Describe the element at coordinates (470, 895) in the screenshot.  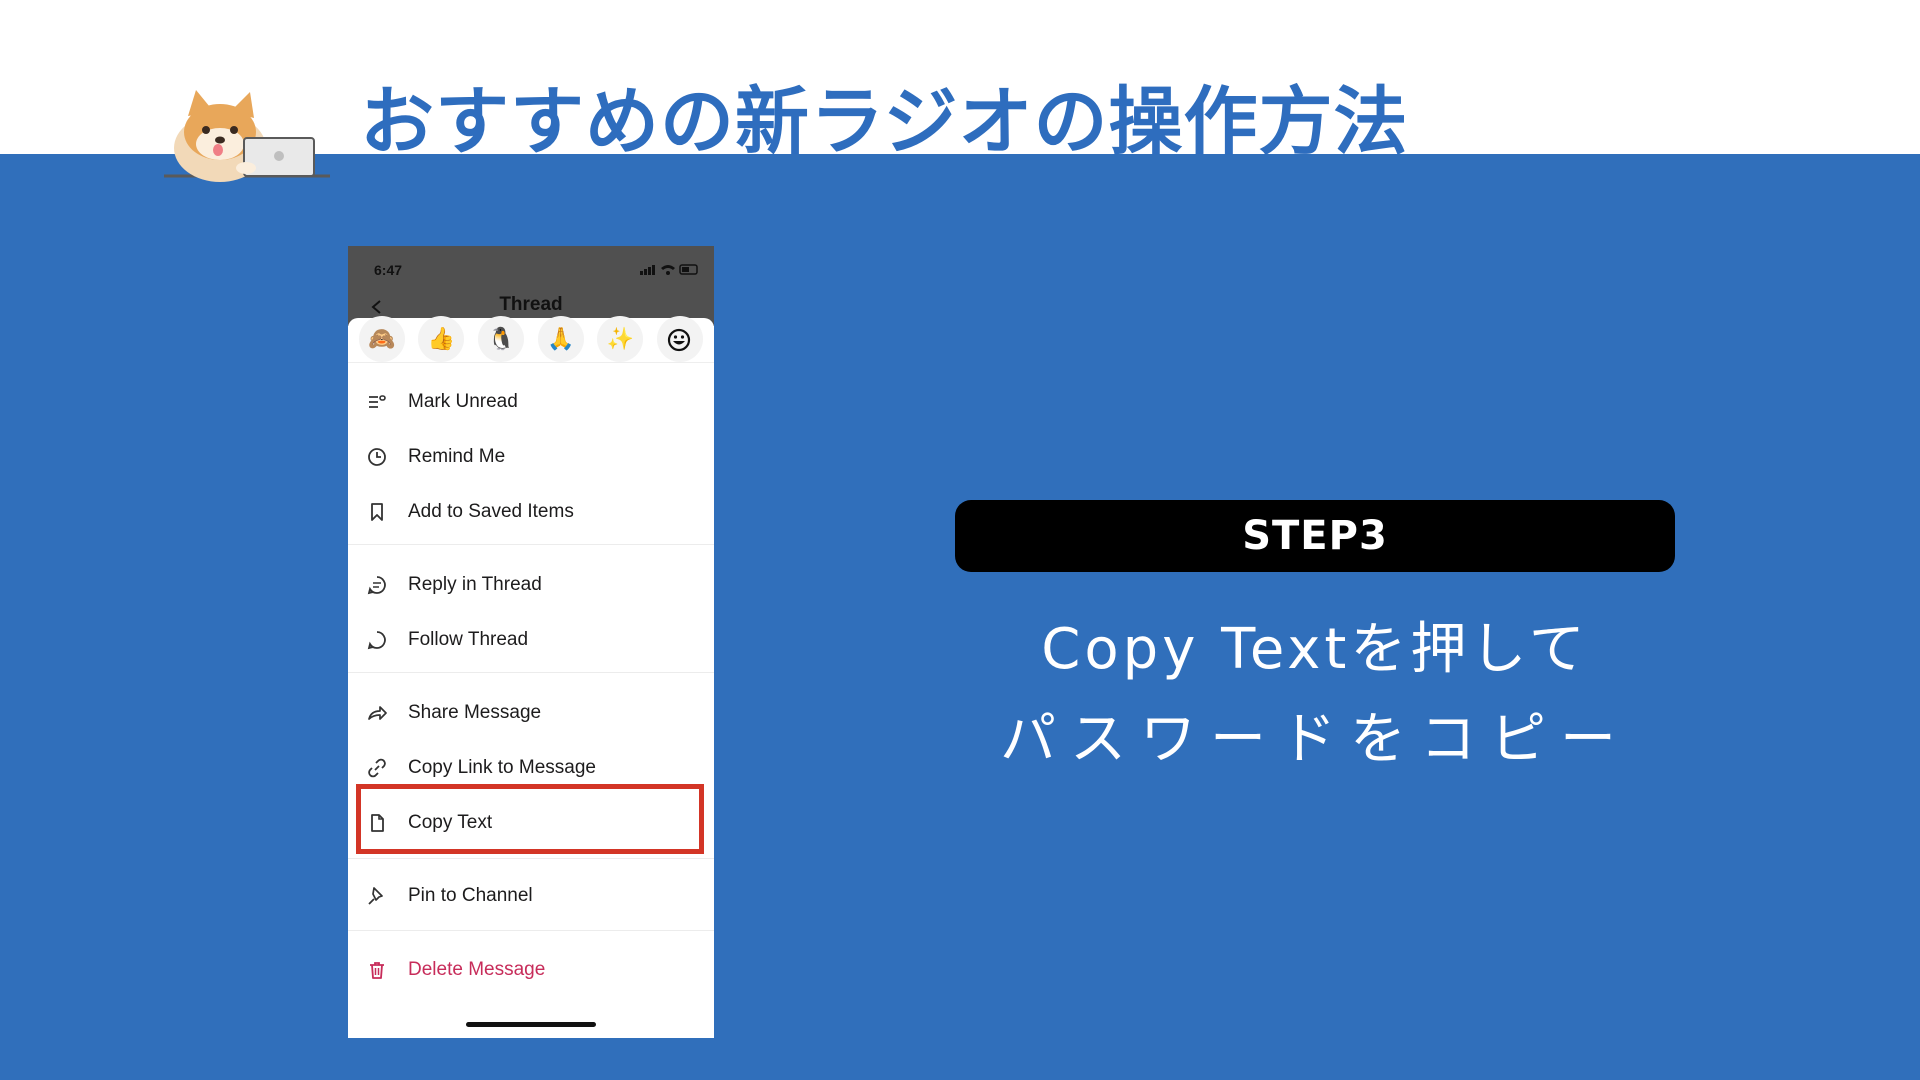
I see `menu-item-label: Pin to Channel` at that location.